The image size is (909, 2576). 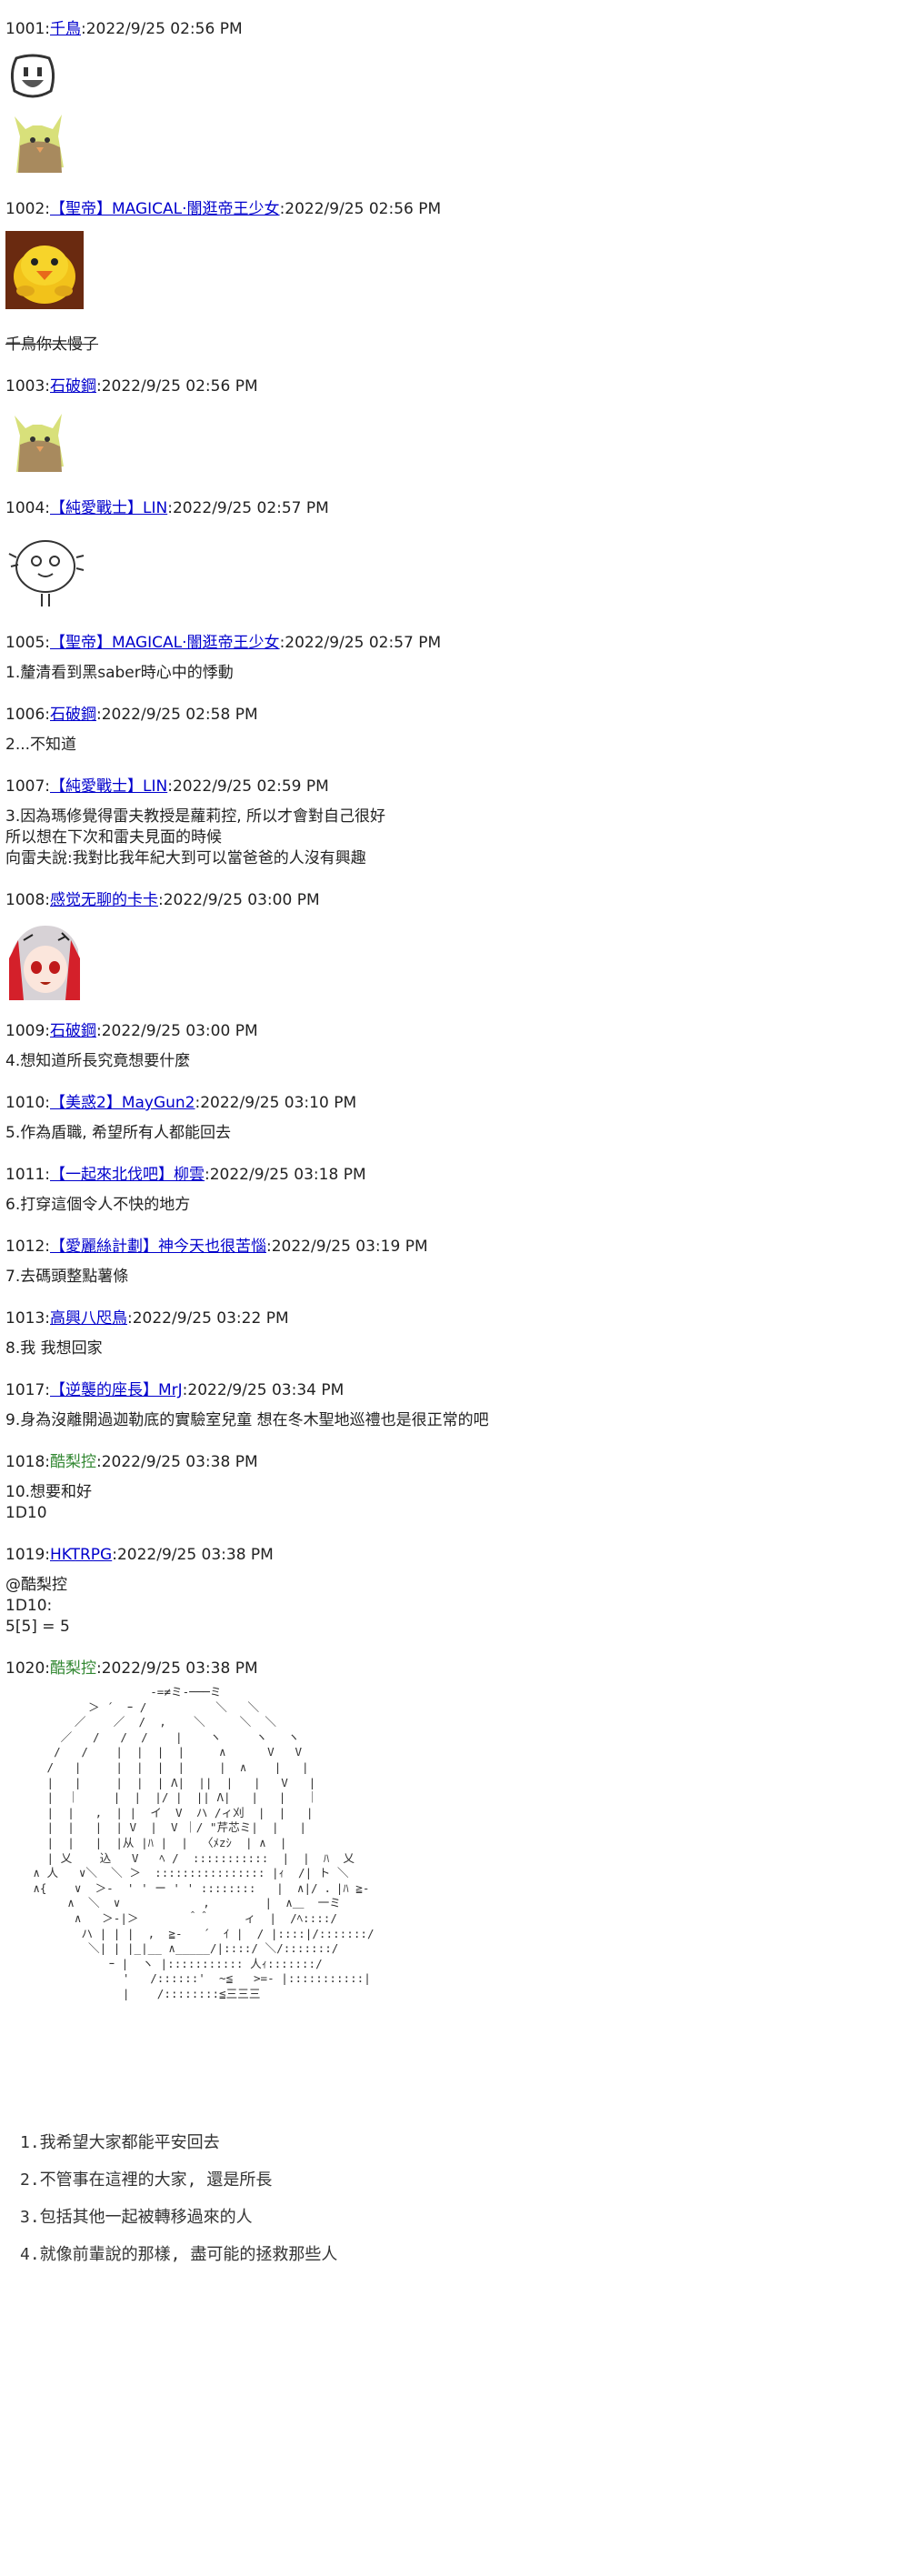 I want to click on post-number: 1005, so click(x=25, y=643).